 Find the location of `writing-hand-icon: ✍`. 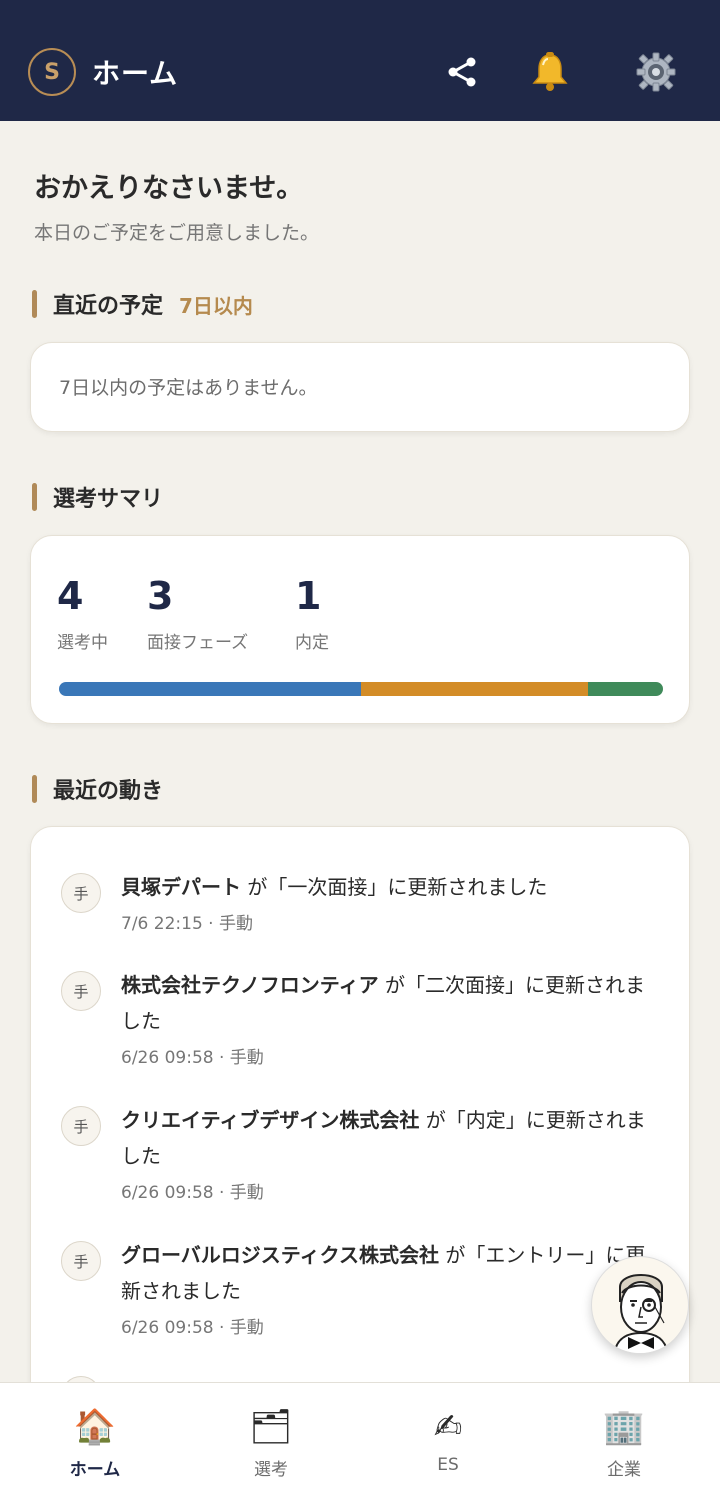

writing-hand-icon: ✍ is located at coordinates (448, 1427).